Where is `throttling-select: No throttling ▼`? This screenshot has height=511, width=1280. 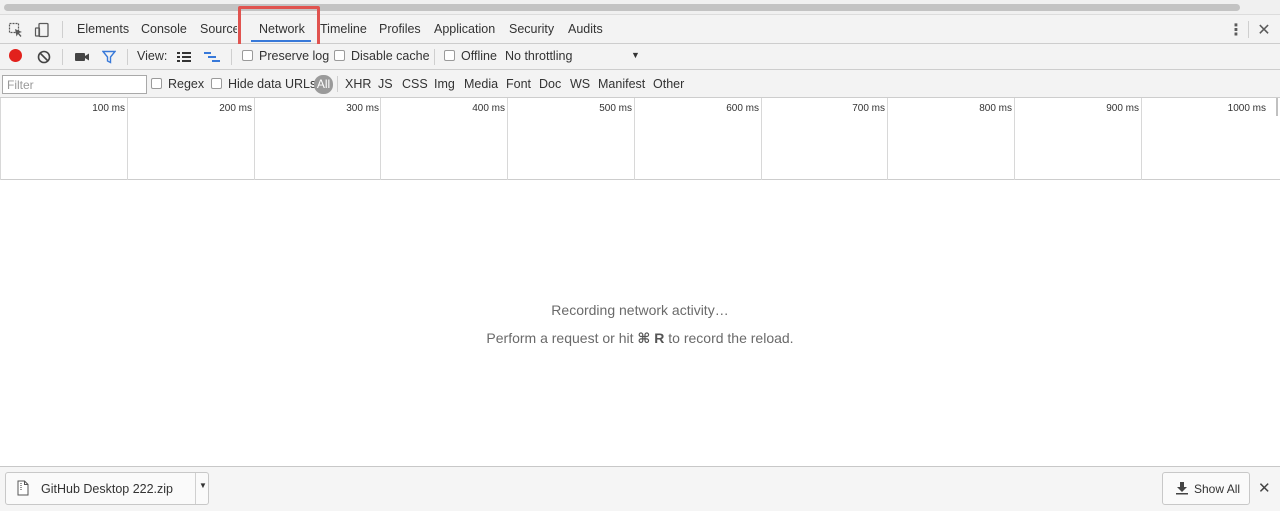 throttling-select: No throttling ▼ is located at coordinates (575, 56).